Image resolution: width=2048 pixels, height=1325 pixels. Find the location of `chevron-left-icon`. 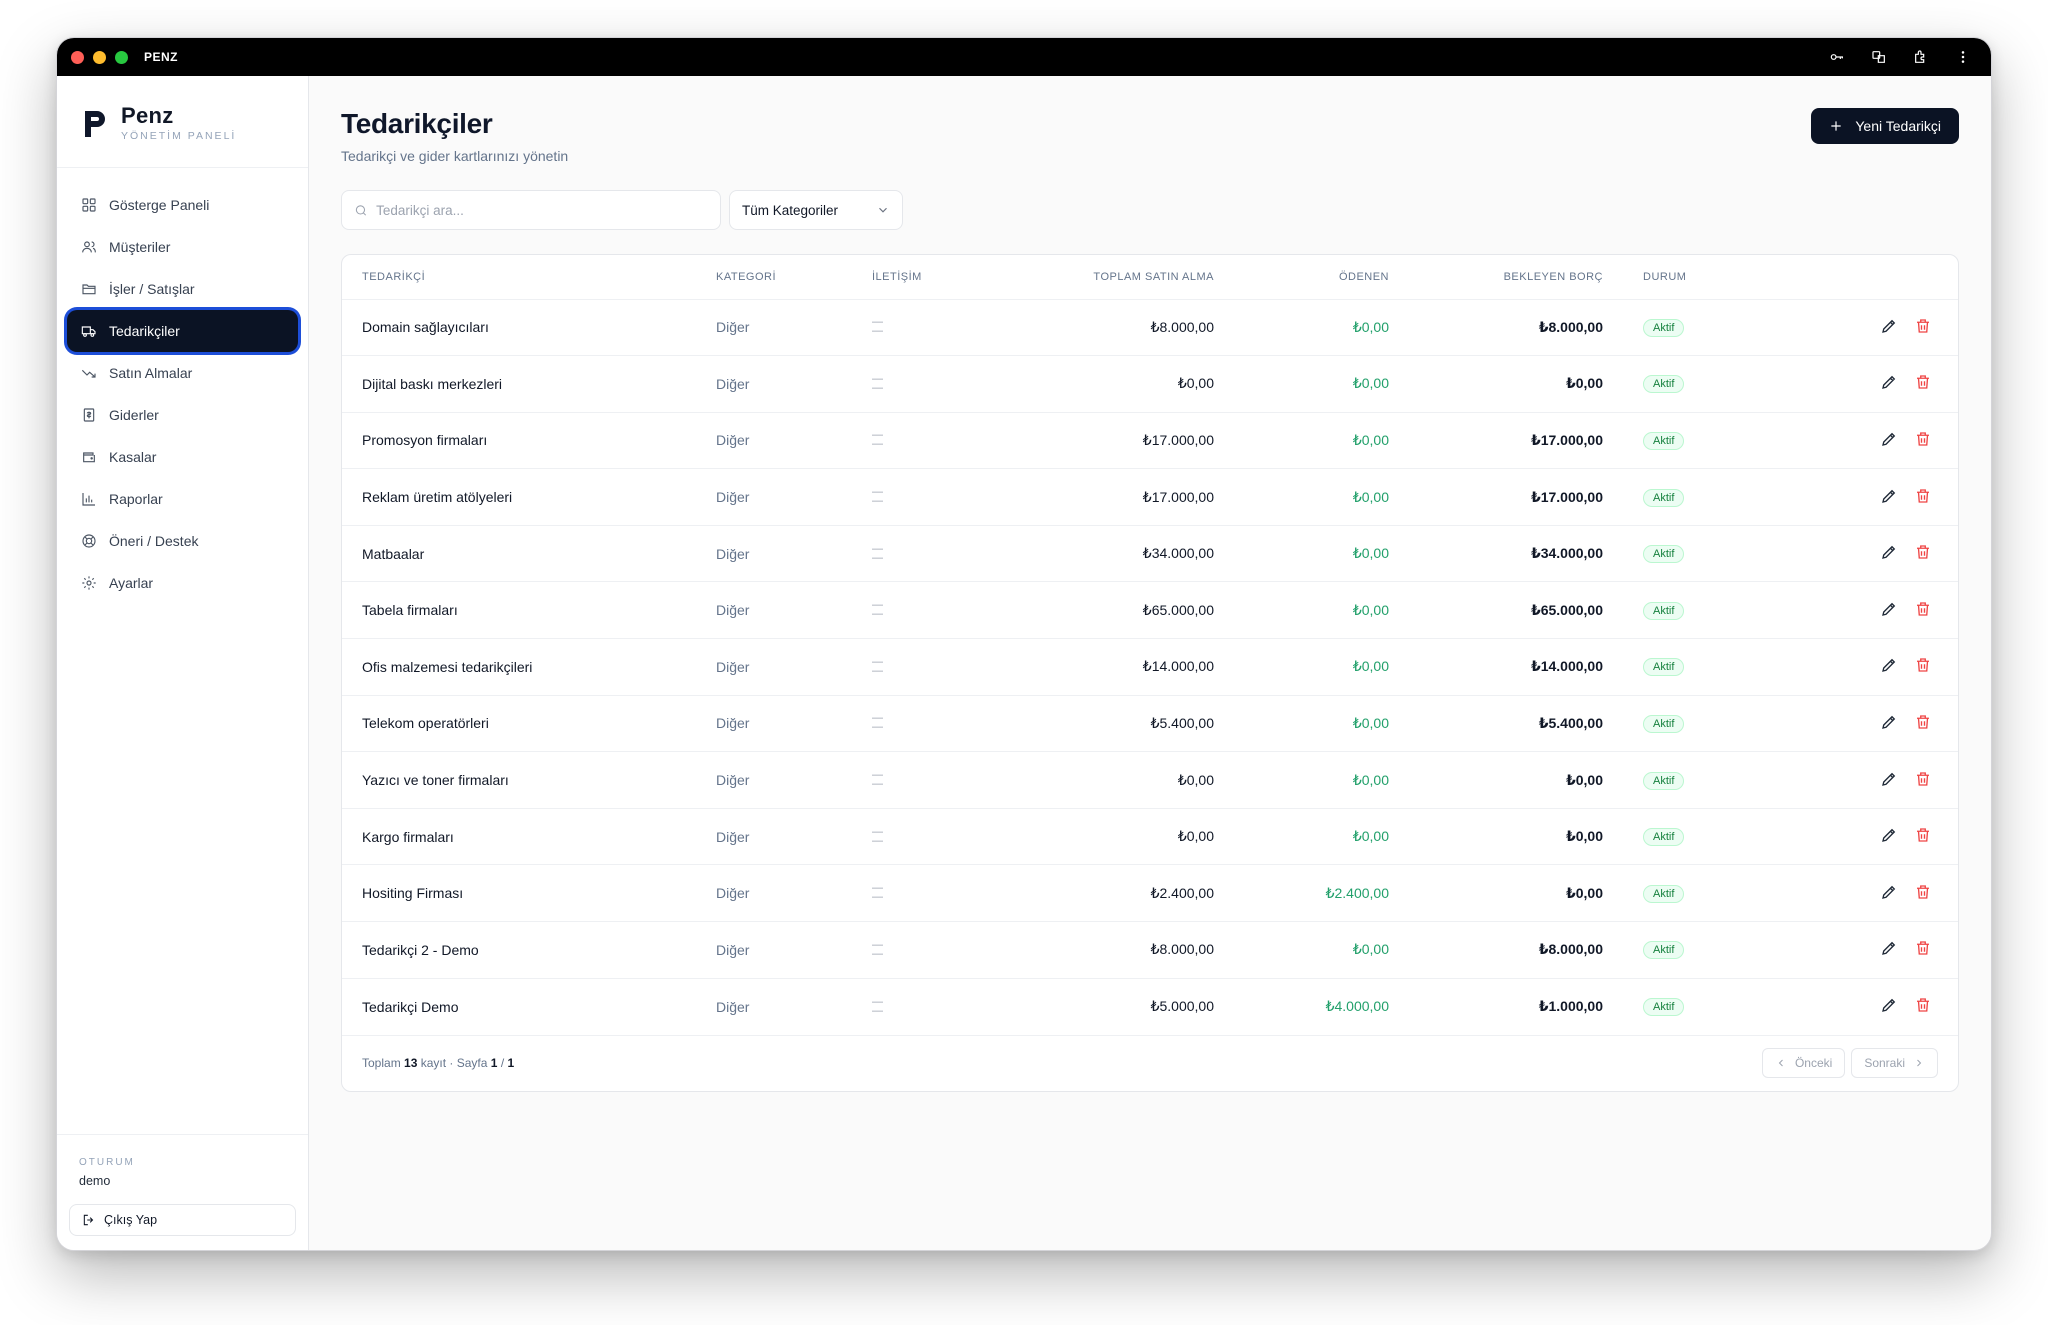

chevron-left-icon is located at coordinates (1780, 1063).